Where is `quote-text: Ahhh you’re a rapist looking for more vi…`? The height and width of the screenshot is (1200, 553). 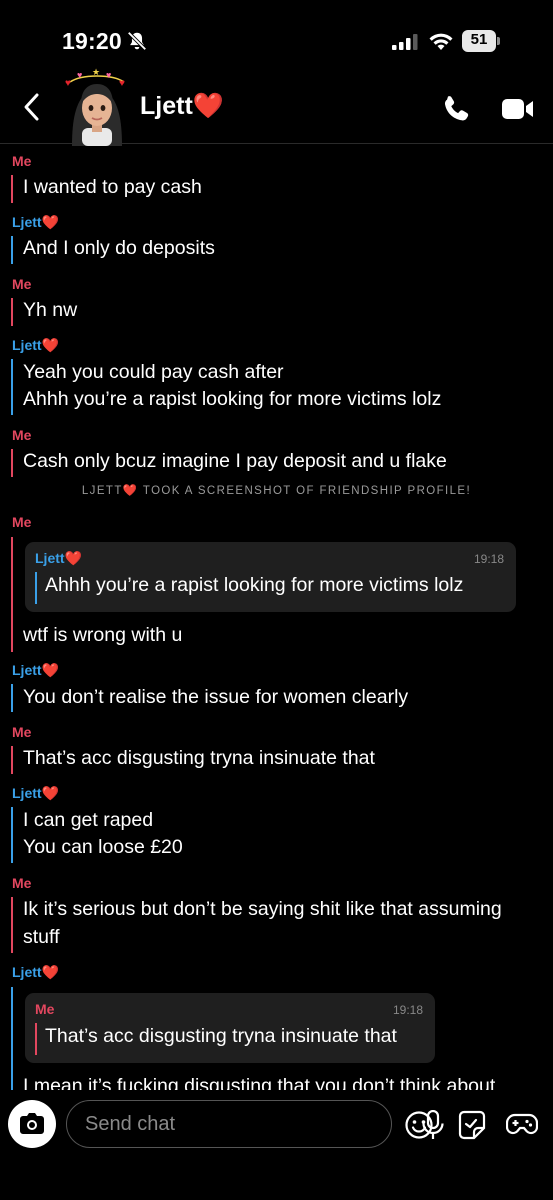
quote-text: Ahhh you’re a rapist looking for more vi… is located at coordinates (254, 585).